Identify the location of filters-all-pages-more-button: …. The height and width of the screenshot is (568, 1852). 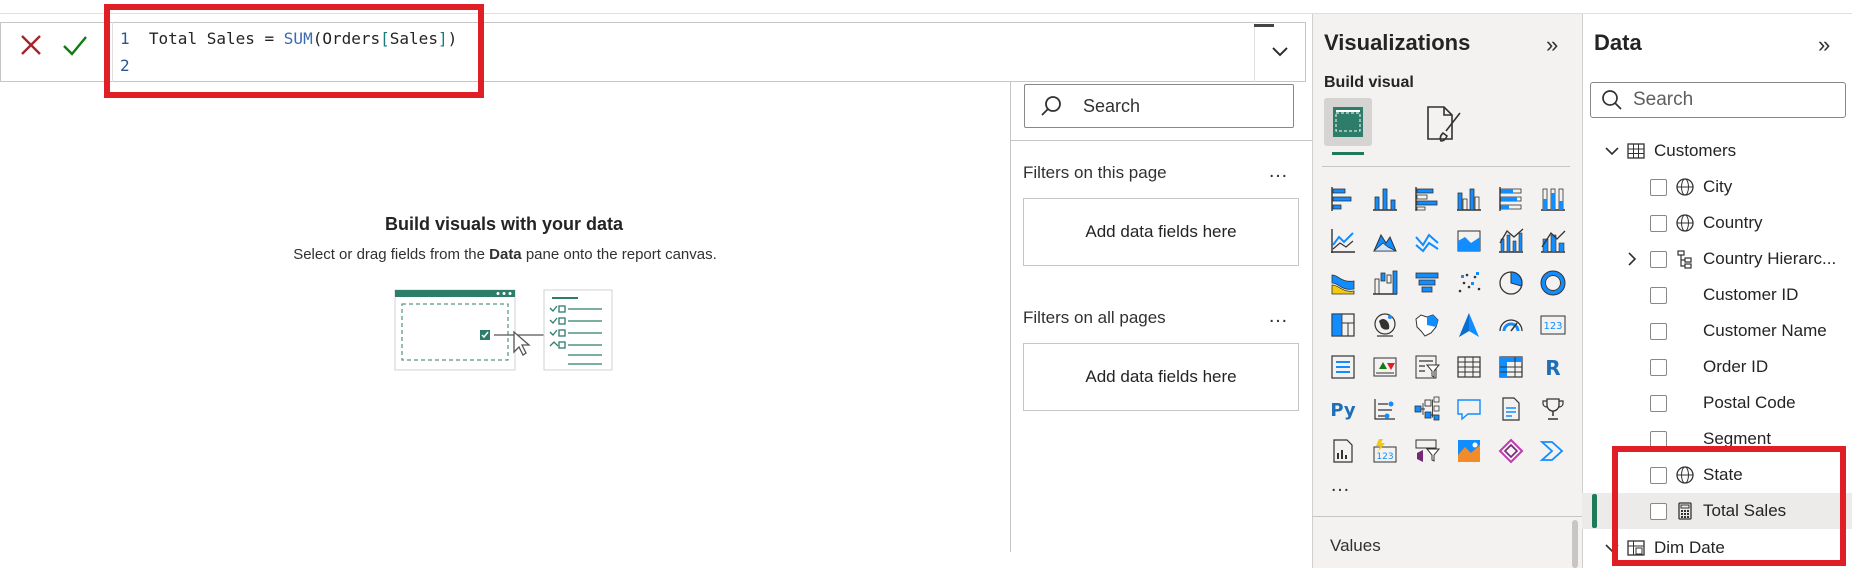
(1278, 316).